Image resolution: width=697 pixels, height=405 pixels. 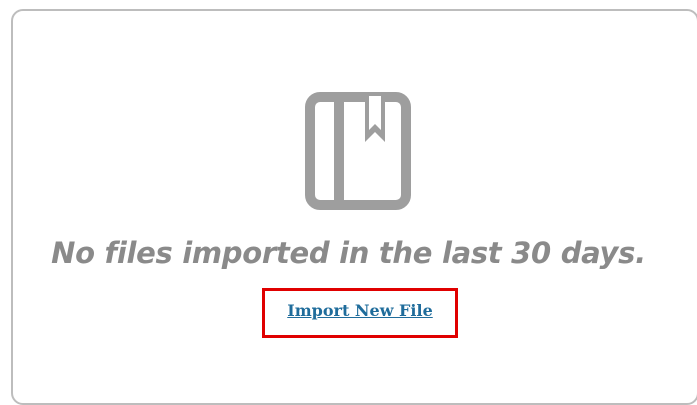 What do you see at coordinates (348, 253) in the screenshot?
I see `empty-state-message: No files imported in the last 30 days.` at bounding box center [348, 253].